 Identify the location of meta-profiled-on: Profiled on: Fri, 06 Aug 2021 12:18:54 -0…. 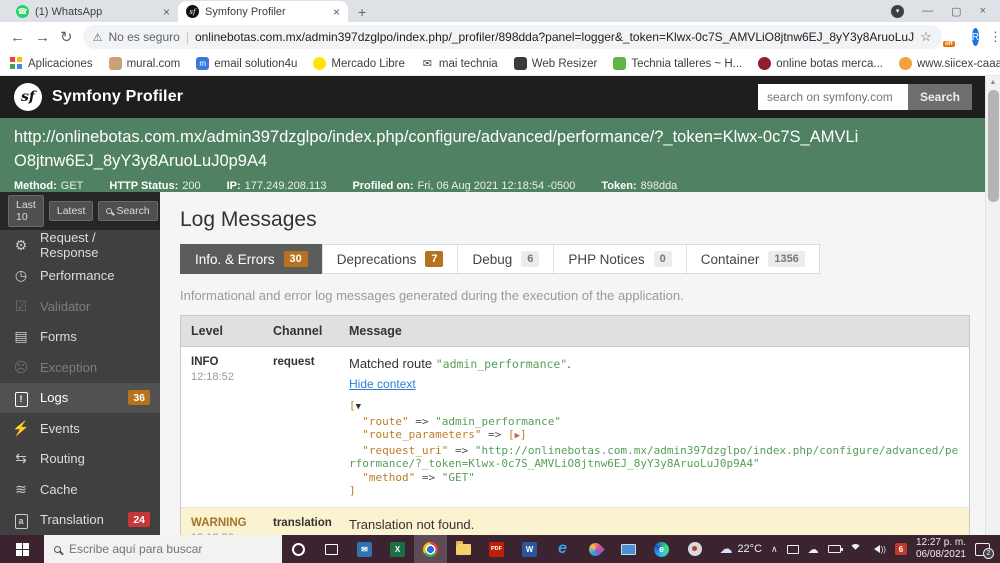
(464, 185).